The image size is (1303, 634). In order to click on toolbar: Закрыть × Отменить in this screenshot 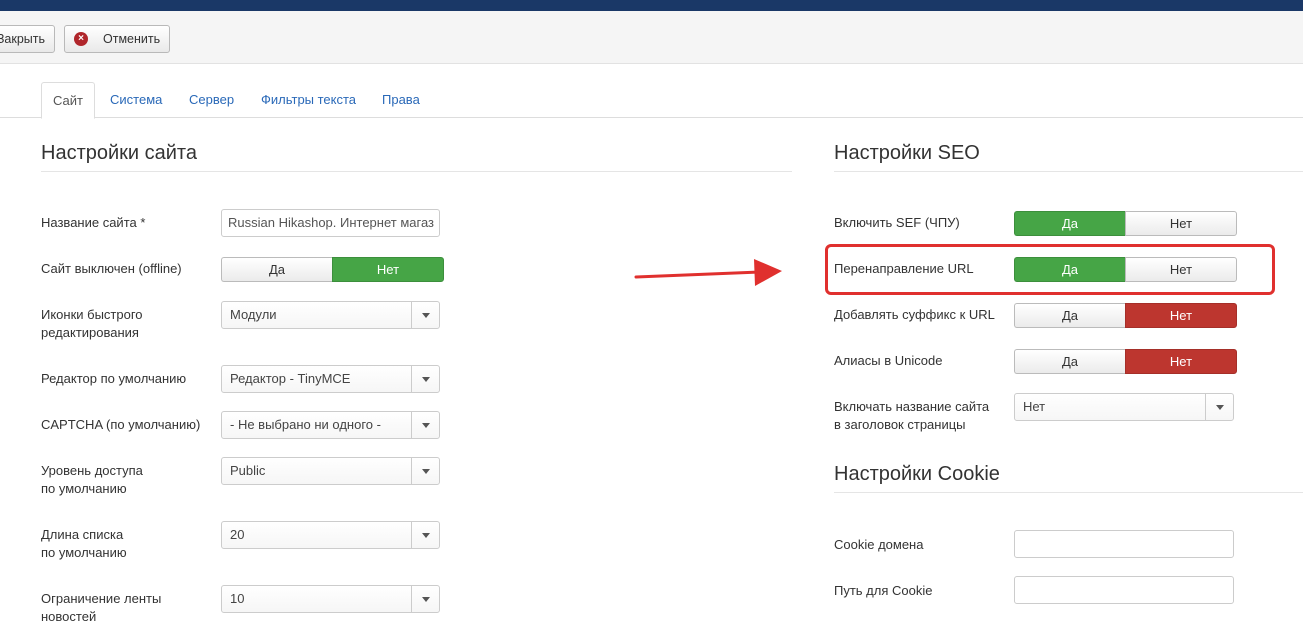, I will do `click(651, 37)`.